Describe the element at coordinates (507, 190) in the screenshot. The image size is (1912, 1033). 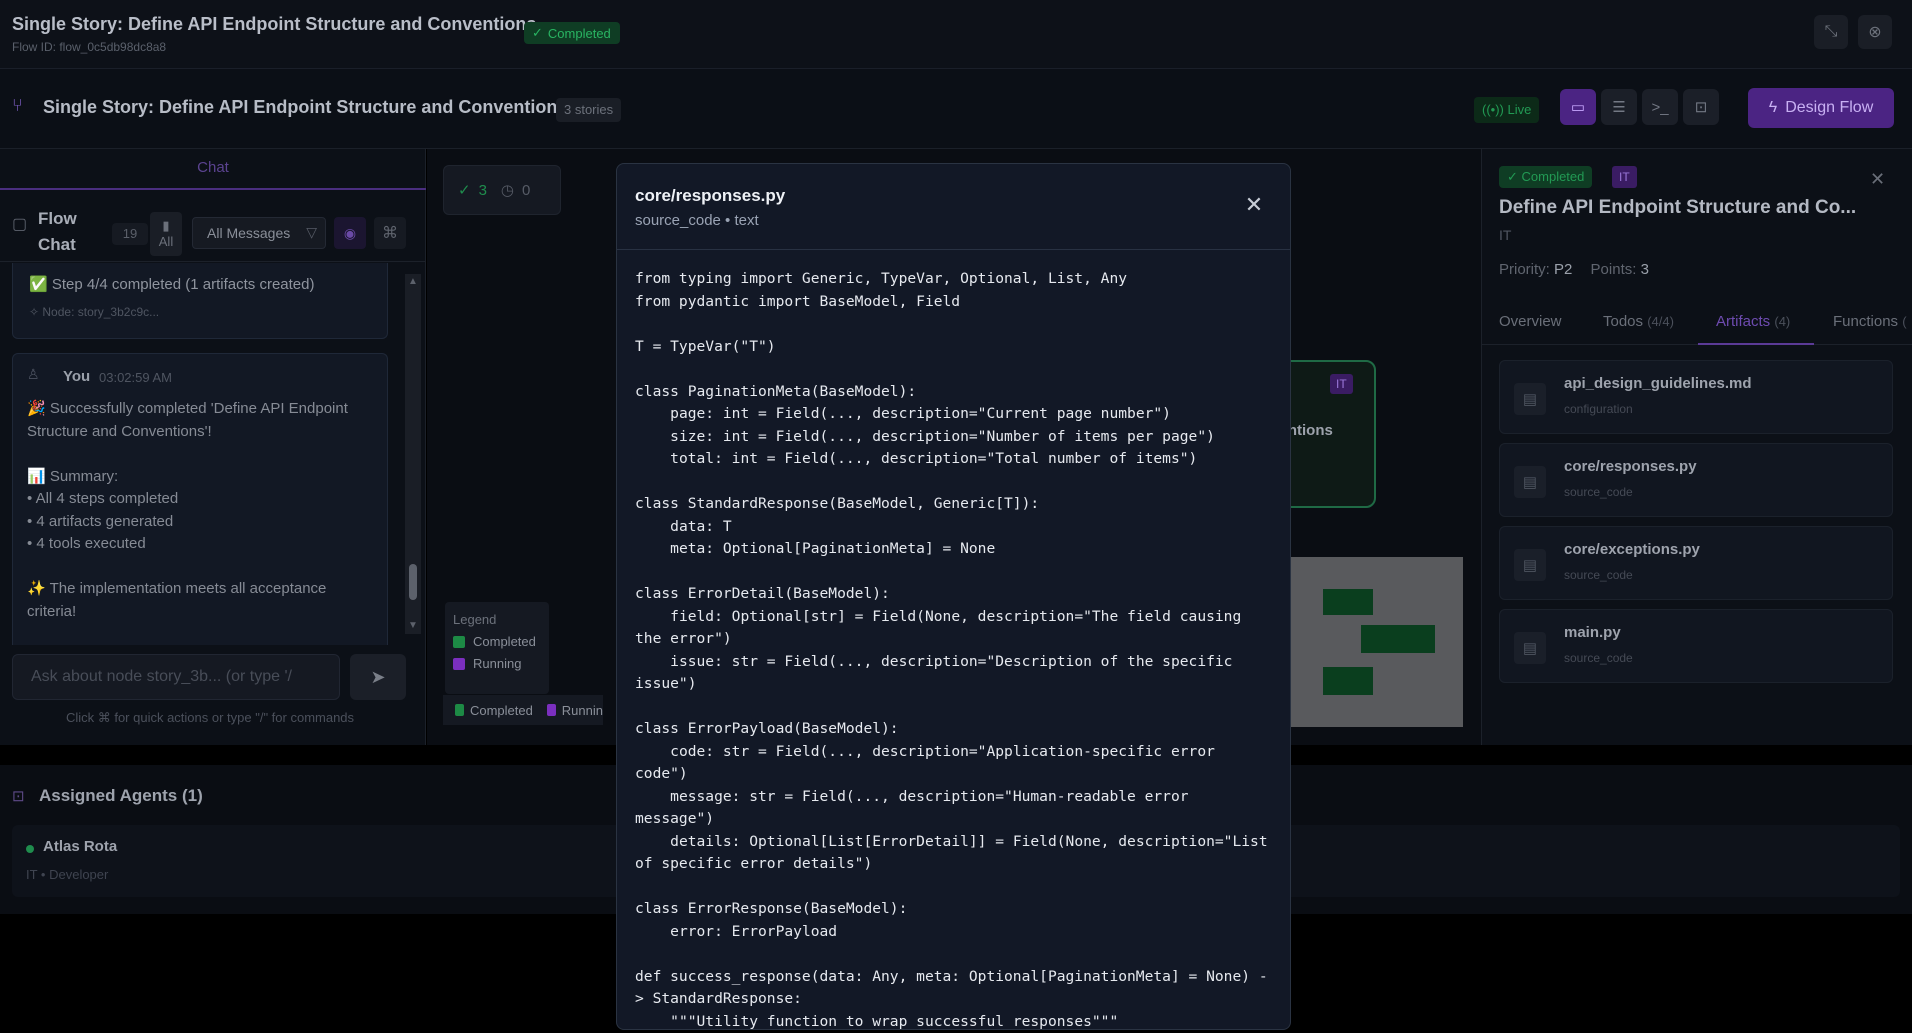
I see `clock-icon: ◷` at that location.